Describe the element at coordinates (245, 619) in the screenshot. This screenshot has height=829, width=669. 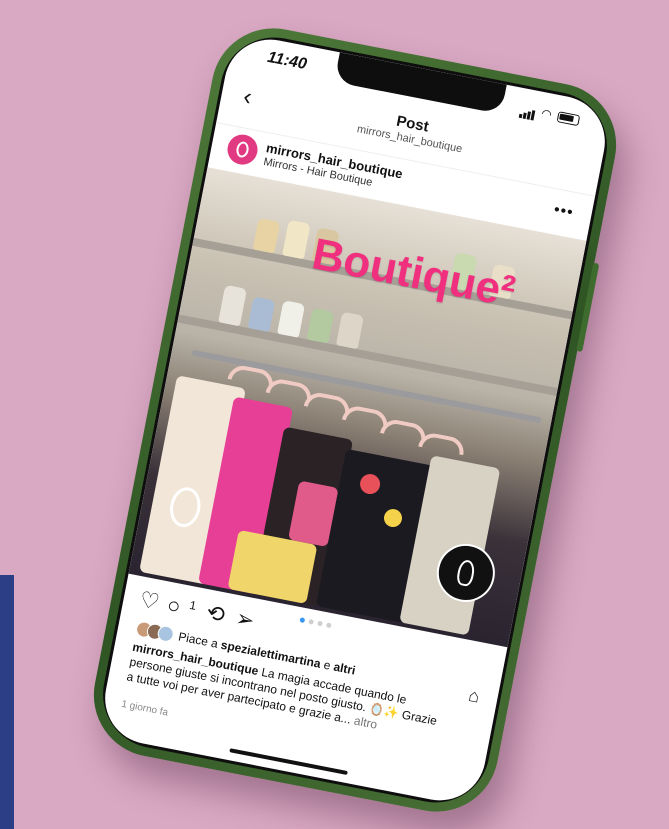
I see `send-icon: ➢` at that location.